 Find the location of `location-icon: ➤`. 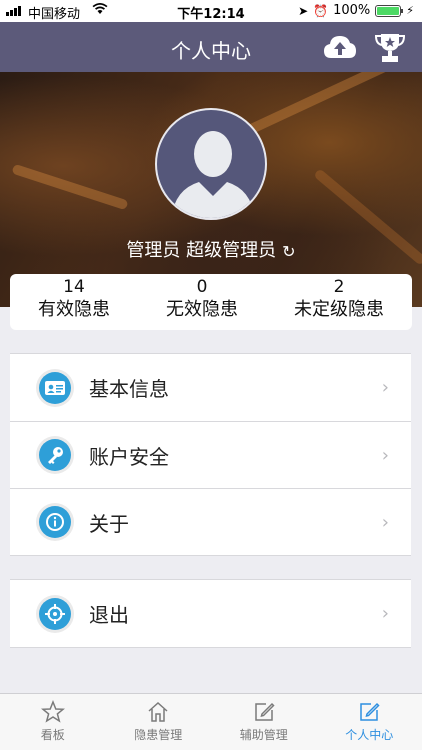

location-icon: ➤ is located at coordinates (303, 10).